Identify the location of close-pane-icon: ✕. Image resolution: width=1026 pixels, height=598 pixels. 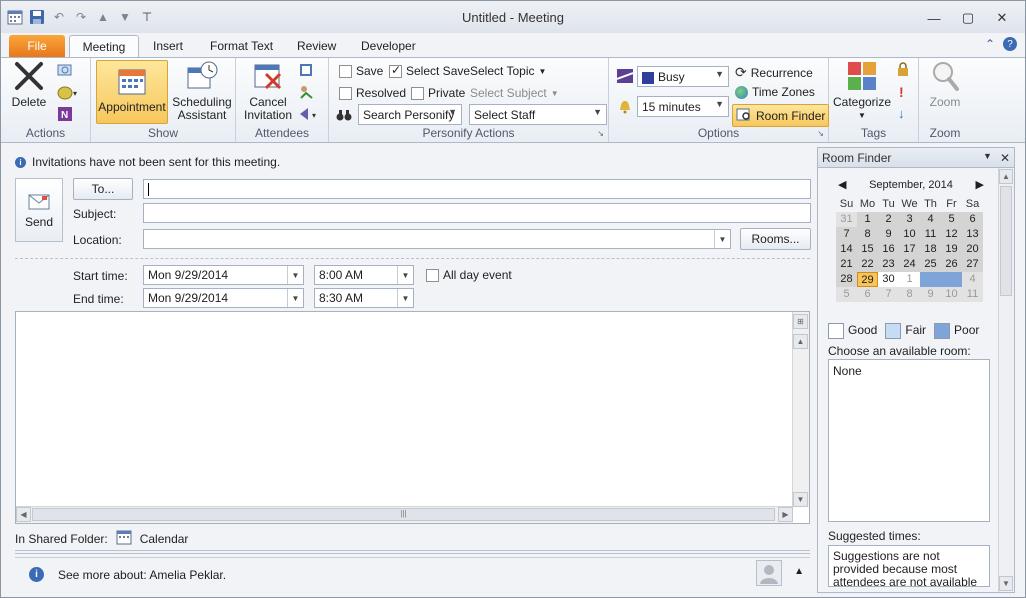
(1005, 158).